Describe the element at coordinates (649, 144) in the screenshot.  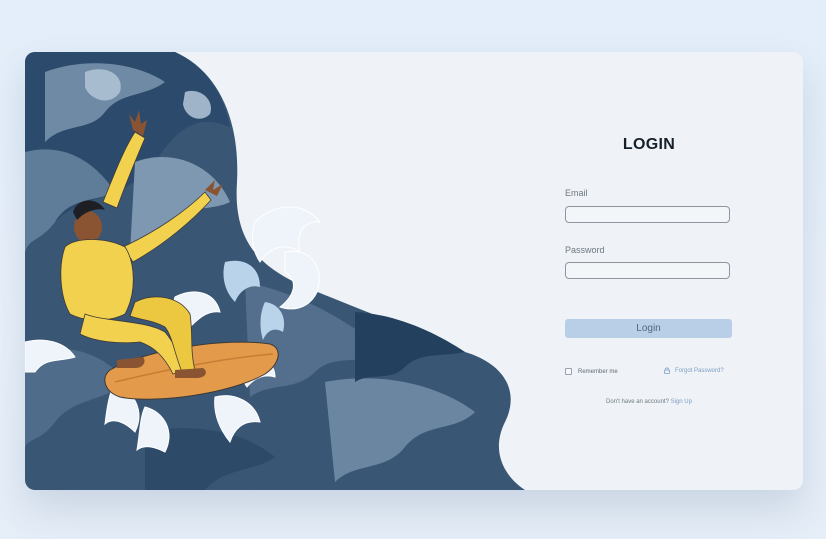
I see `page-title: LOGIN` at that location.